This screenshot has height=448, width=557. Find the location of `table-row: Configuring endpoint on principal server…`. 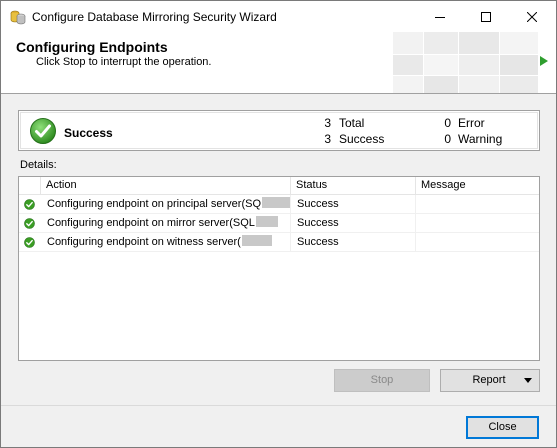

table-row: Configuring endpoint on principal server… is located at coordinates (279, 204).